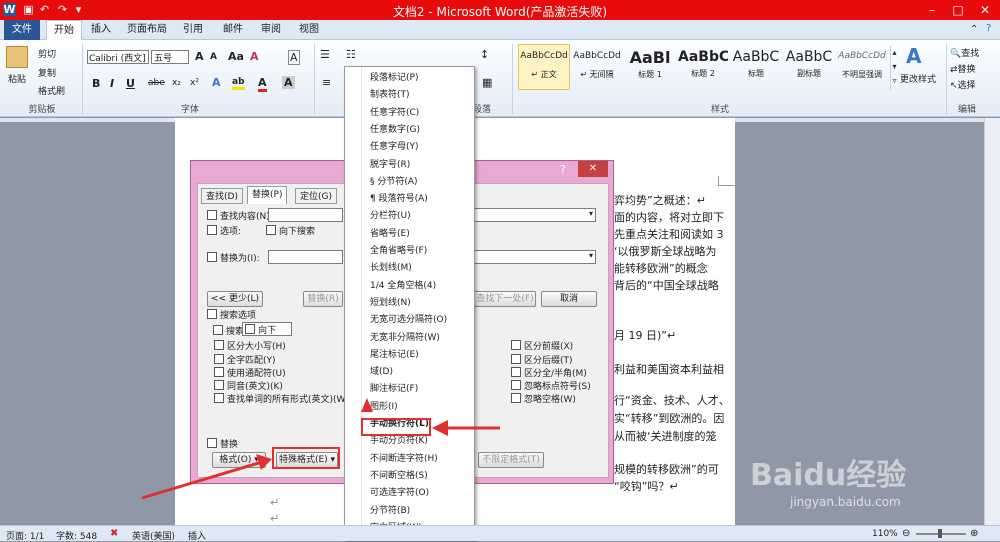  I want to click on annotation-arrow-line, so click(202, 480).